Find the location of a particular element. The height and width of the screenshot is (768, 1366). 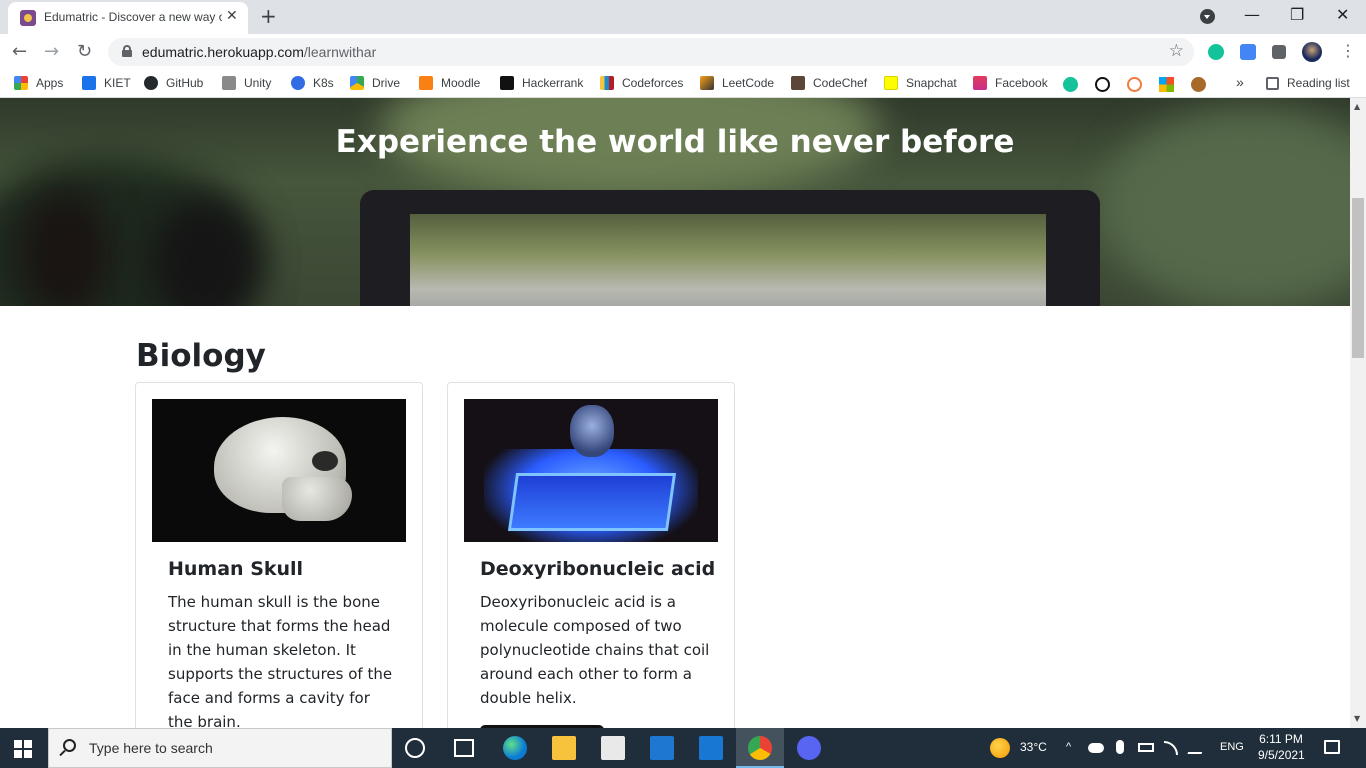

movies-tv-icon is located at coordinates (662, 748).